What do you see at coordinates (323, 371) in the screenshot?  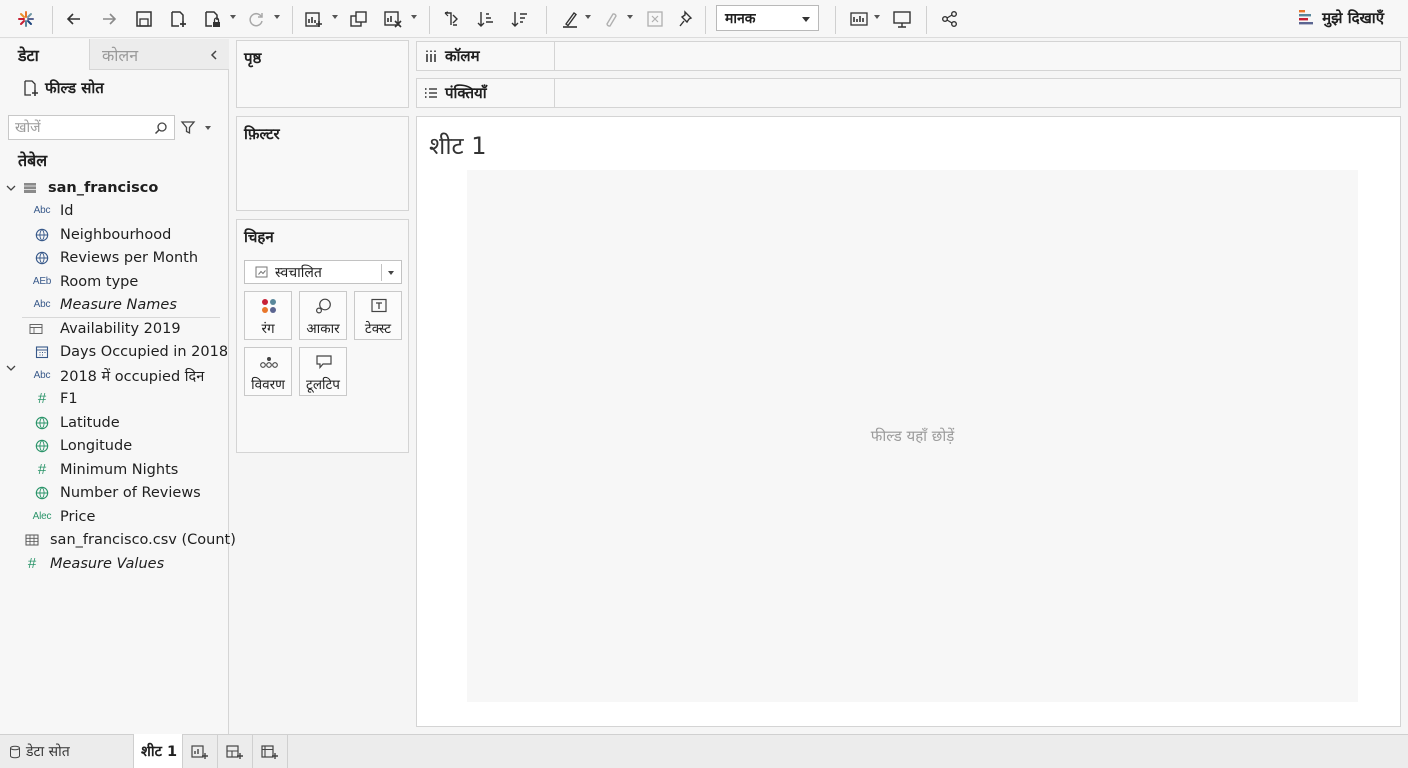 I see `tooltip-button: टूलटिप` at bounding box center [323, 371].